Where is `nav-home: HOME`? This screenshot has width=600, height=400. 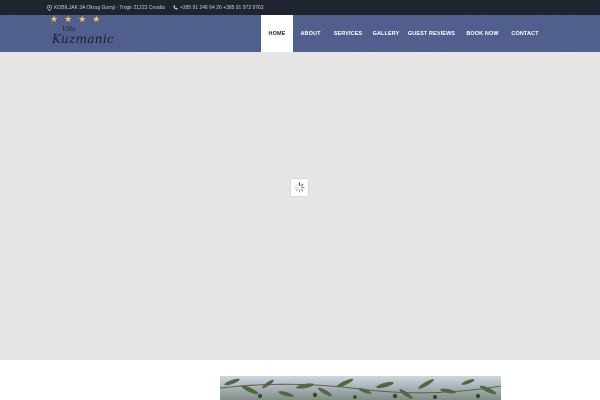
nav-home: HOME is located at coordinates (277, 33).